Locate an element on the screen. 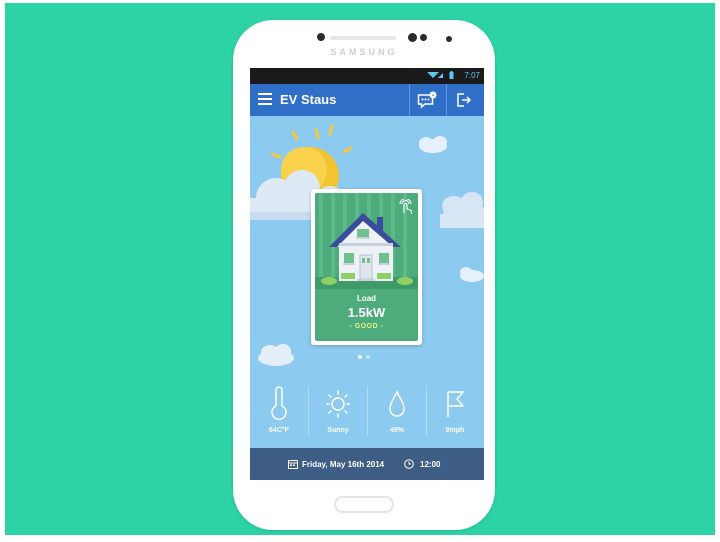  touch-icon is located at coordinates (406, 206).